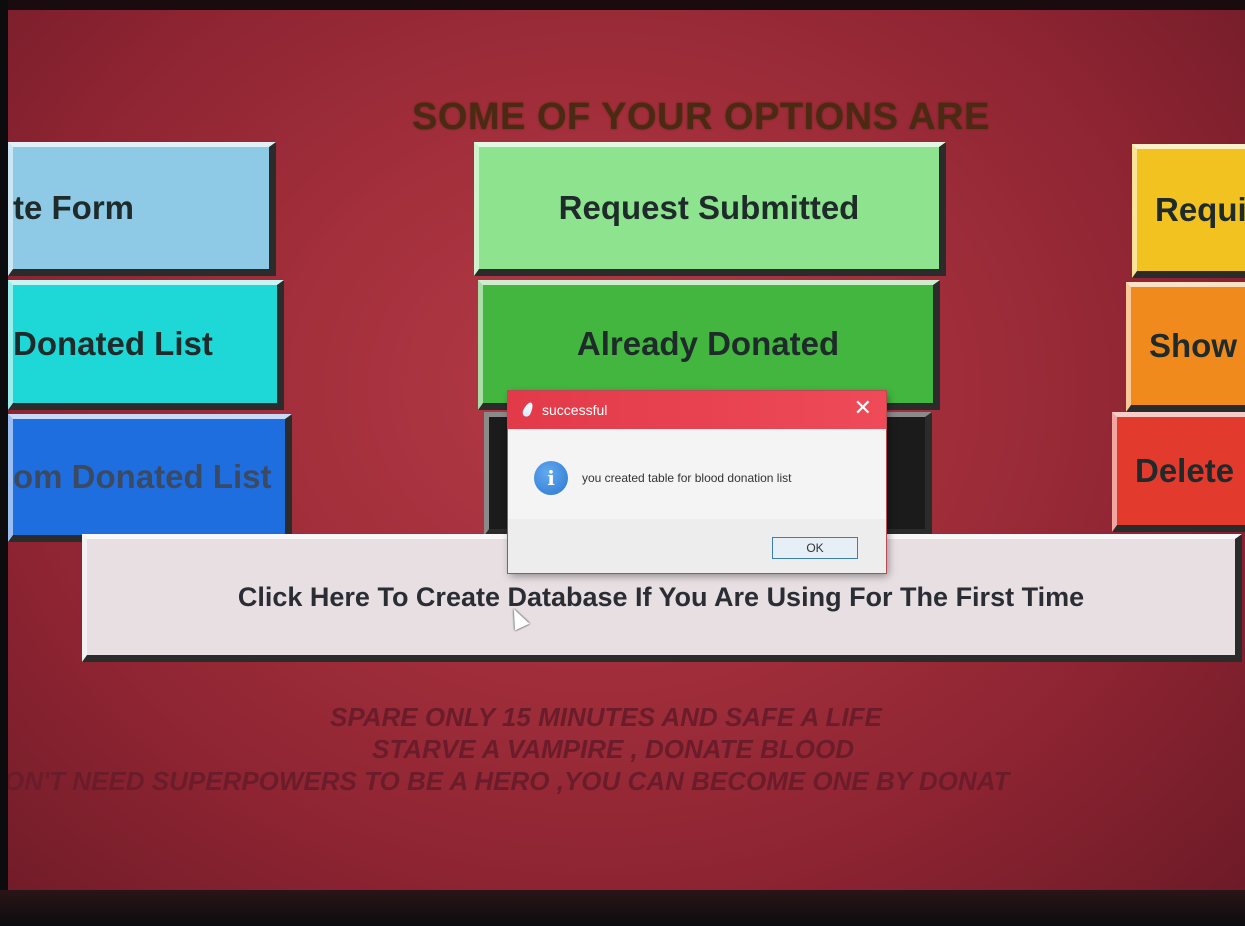 Image resolution: width=1245 pixels, height=926 pixels. I want to click on delete-from-donated-list-button: om Donated List, so click(150, 478).